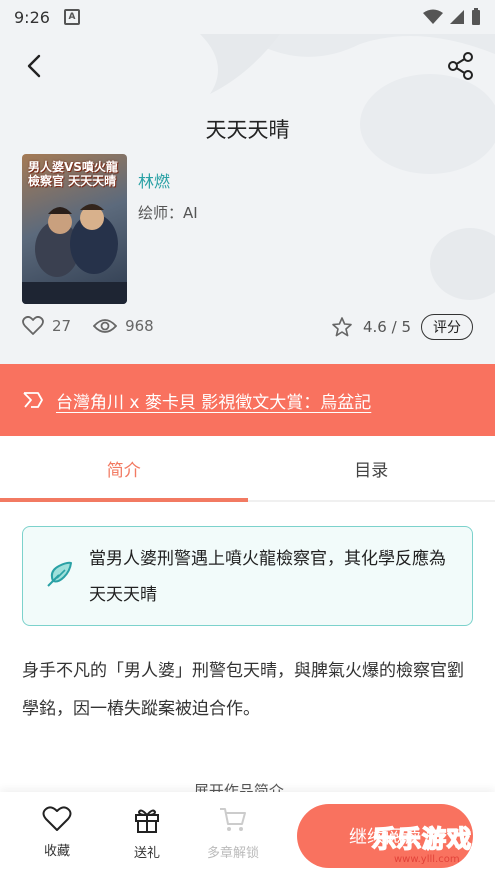  I want to click on cart-icon, so click(233, 819).